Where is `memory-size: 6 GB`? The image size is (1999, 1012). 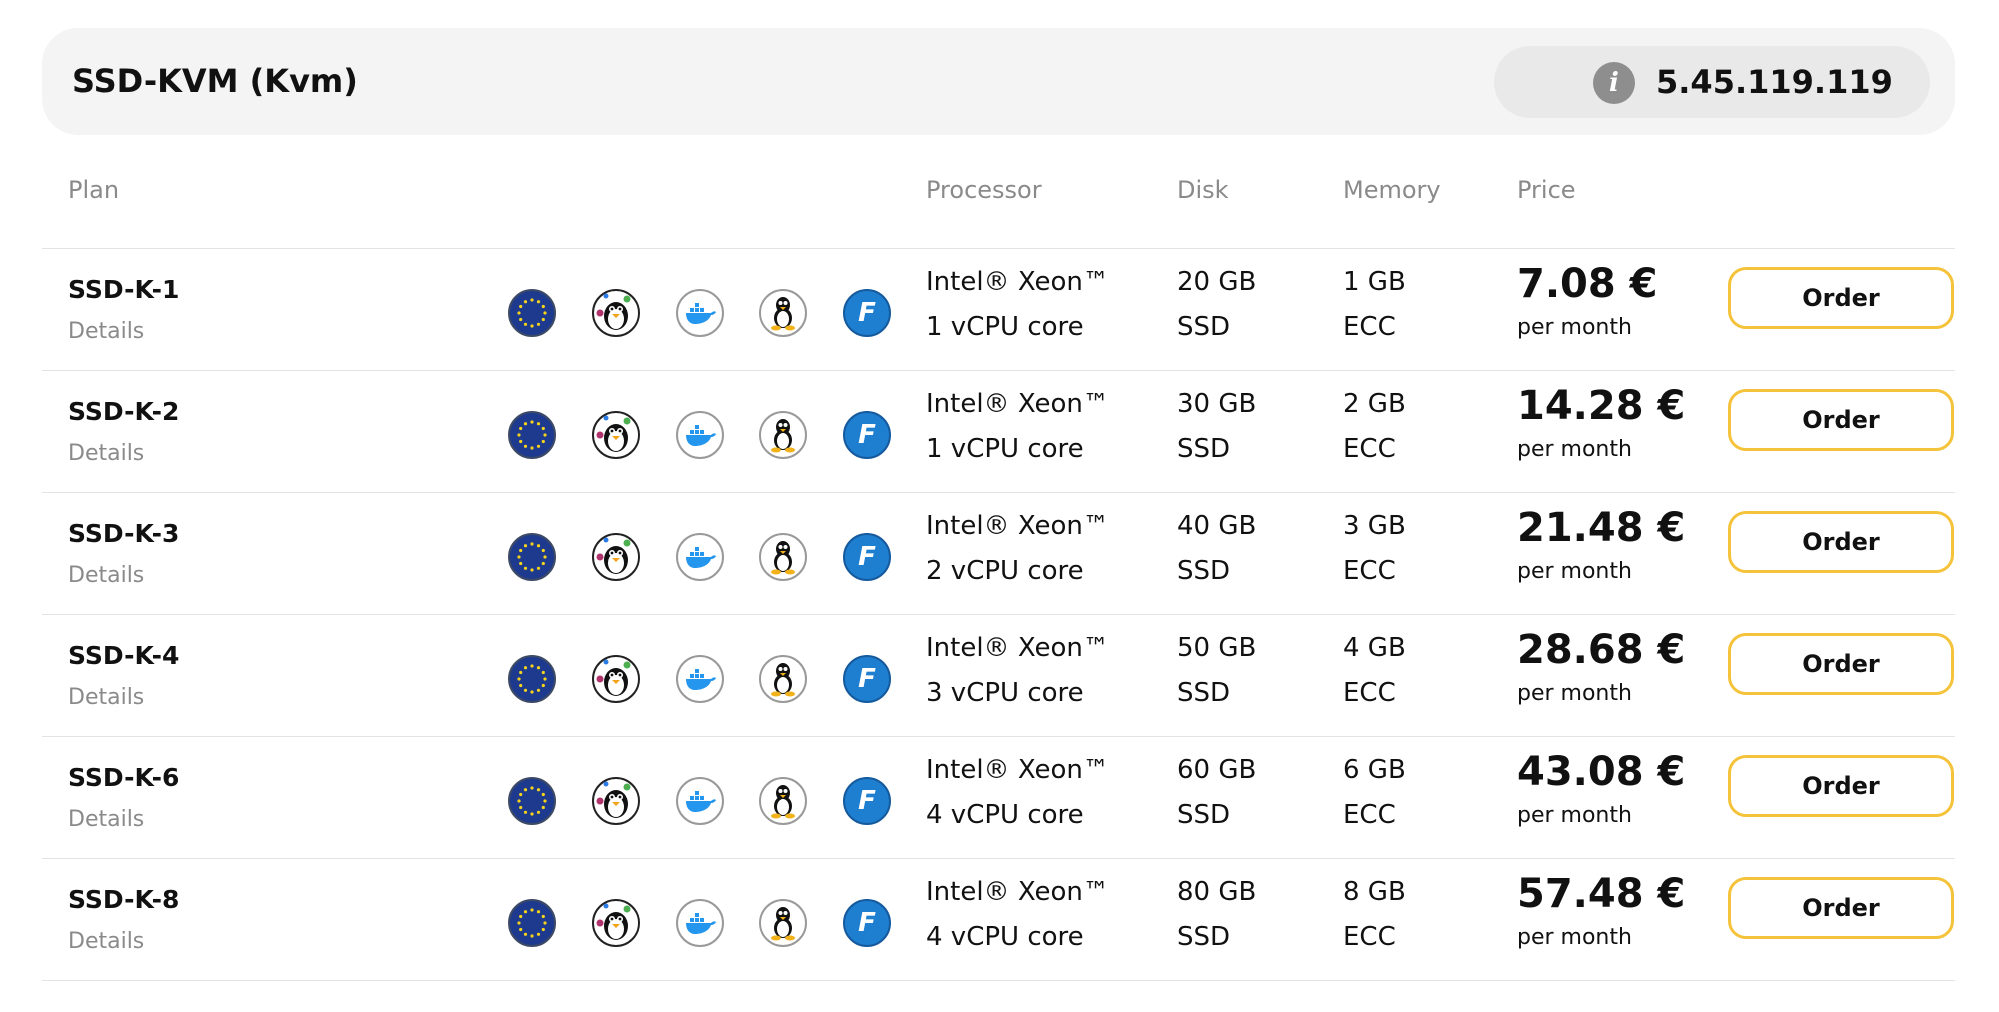 memory-size: 6 GB is located at coordinates (1374, 770).